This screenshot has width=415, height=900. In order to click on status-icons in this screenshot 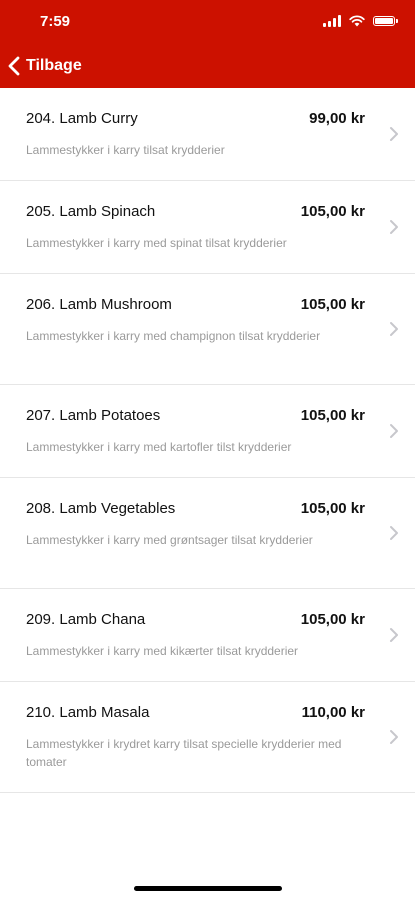, I will do `click(360, 21)`.